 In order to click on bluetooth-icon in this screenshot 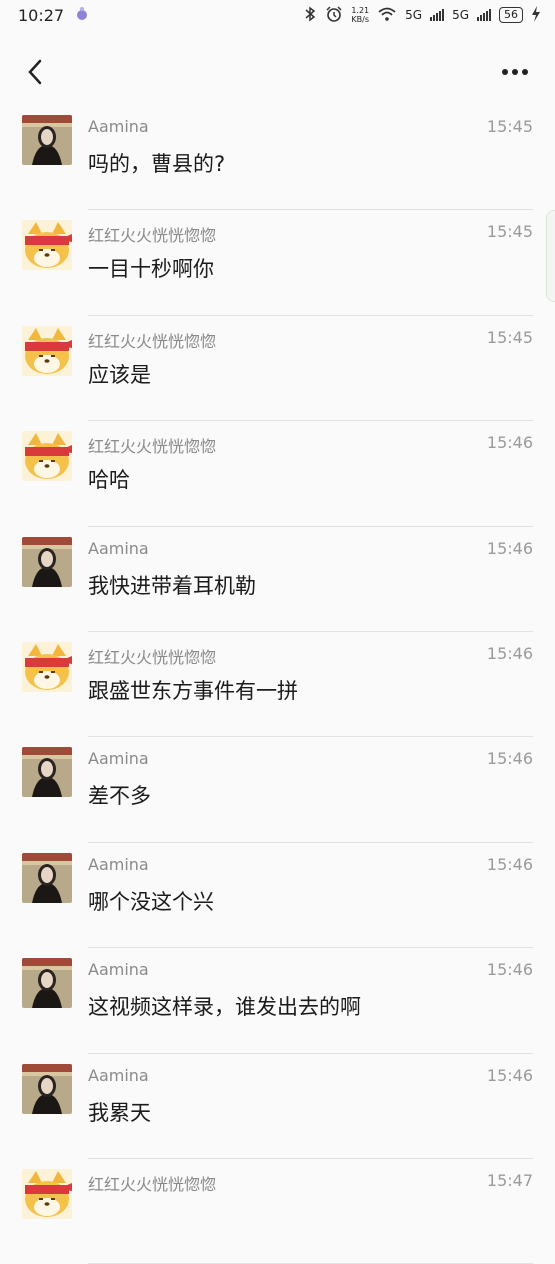, I will do `click(310, 15)`.